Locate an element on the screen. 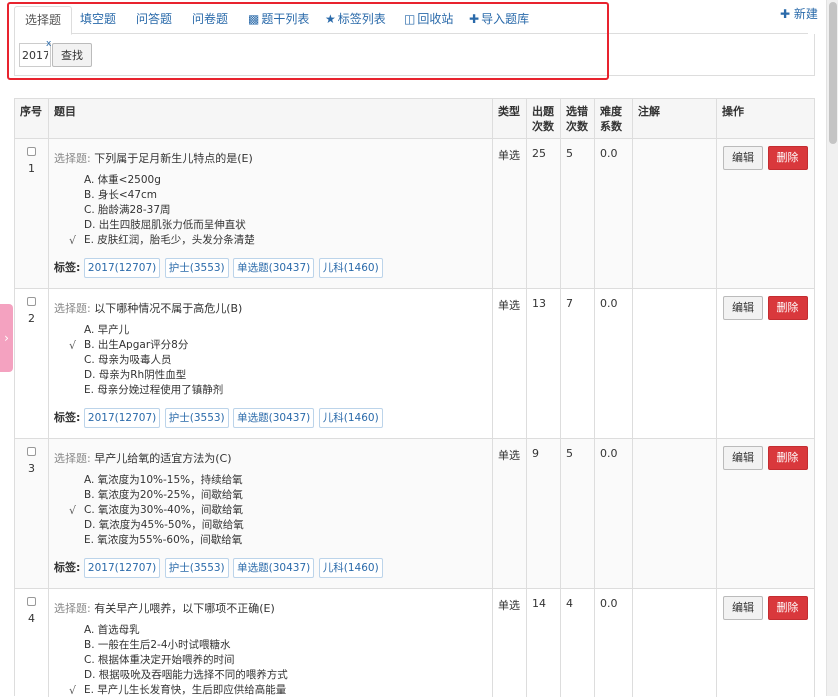 Image resolution: width=838 pixels, height=698 pixels. column-header-wrong: 选错次数 is located at coordinates (578, 119).